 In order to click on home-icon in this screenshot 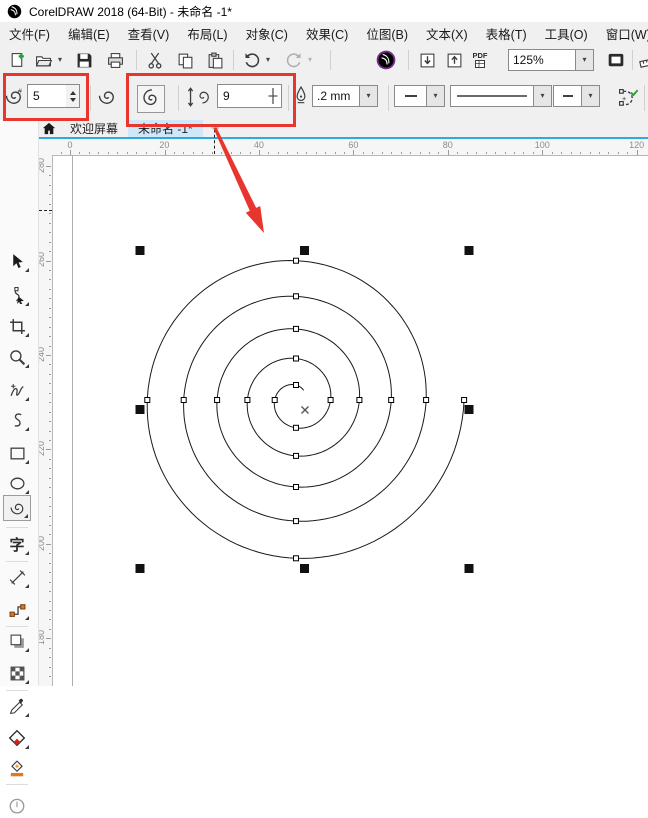, I will do `click(49, 128)`.